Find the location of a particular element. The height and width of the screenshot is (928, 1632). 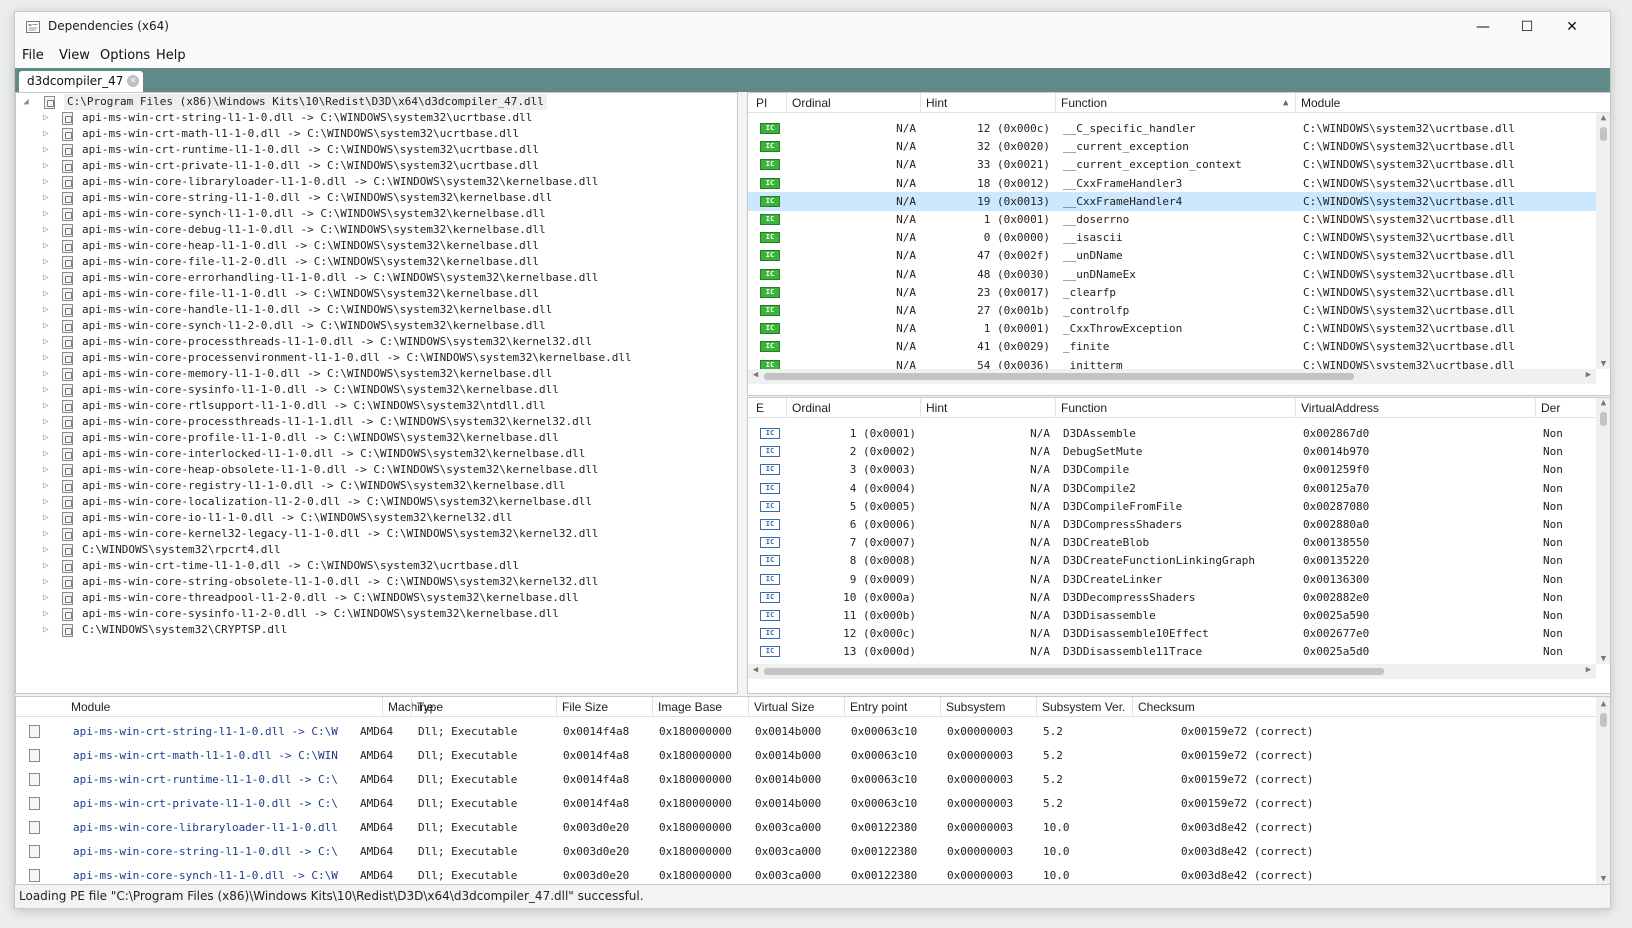

horizontal-scrollbar: ◀ ▶ is located at coordinates (1172, 671).